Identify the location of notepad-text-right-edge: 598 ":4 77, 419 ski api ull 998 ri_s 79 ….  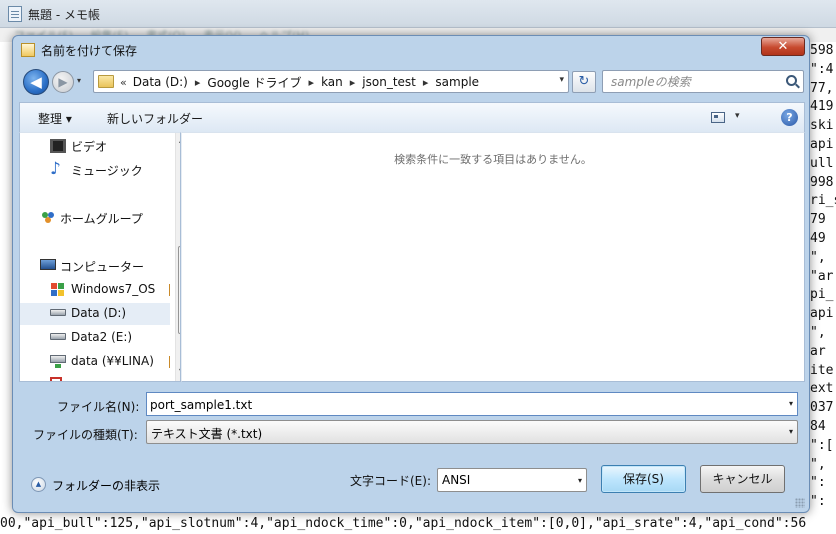
(823, 278).